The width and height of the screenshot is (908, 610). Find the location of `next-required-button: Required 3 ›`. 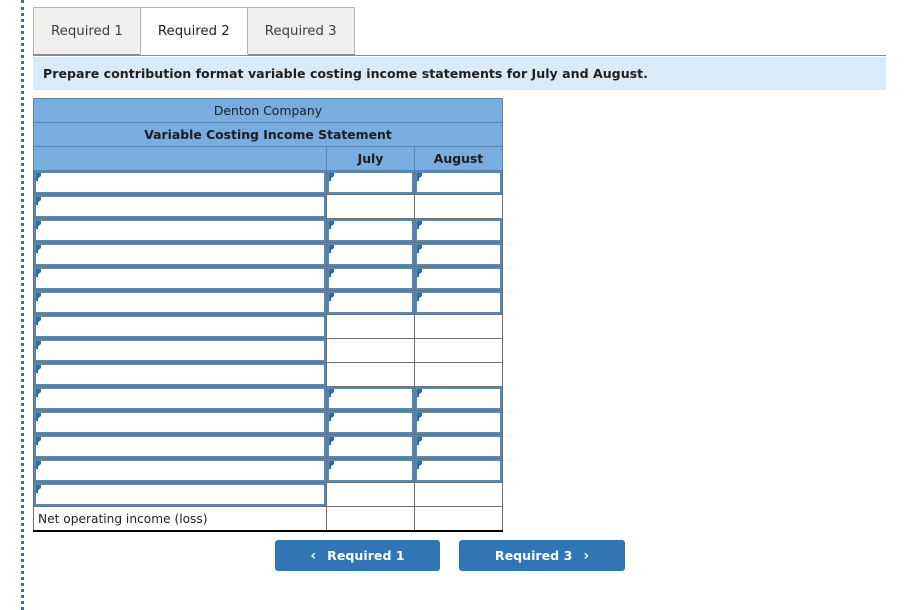

next-required-button: Required 3 › is located at coordinates (542, 555).